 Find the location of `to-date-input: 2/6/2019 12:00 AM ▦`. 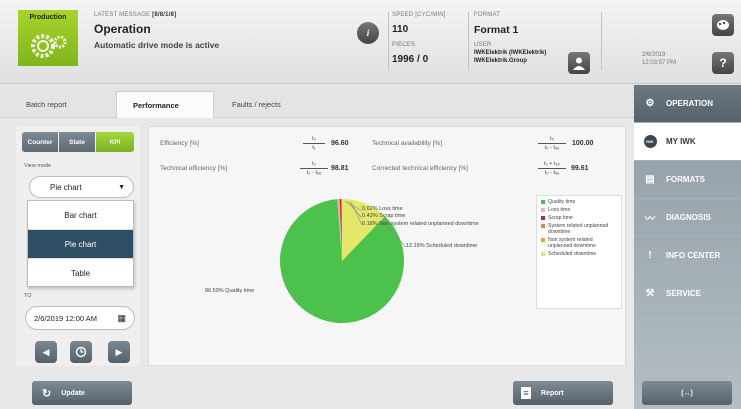

to-date-input: 2/6/2019 12:00 AM ▦ is located at coordinates (80, 318).